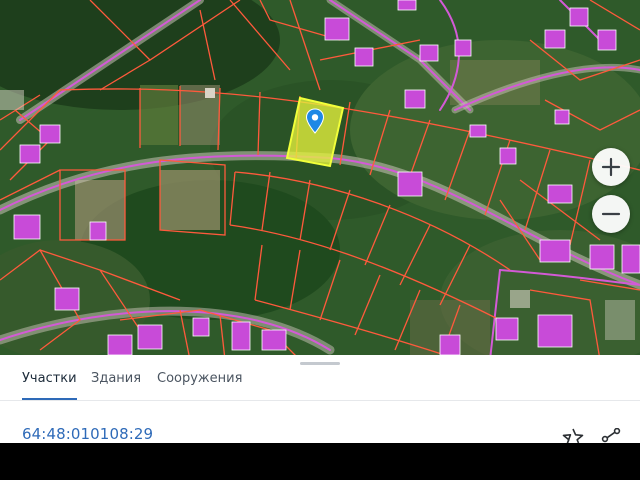  I want to click on zoom-out-button, so click(611, 214).